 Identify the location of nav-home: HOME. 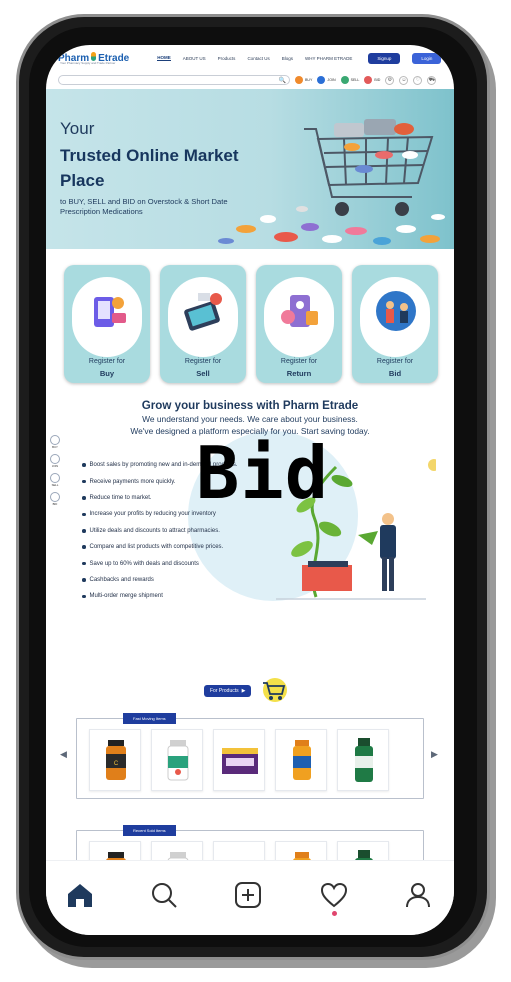
(164, 58).